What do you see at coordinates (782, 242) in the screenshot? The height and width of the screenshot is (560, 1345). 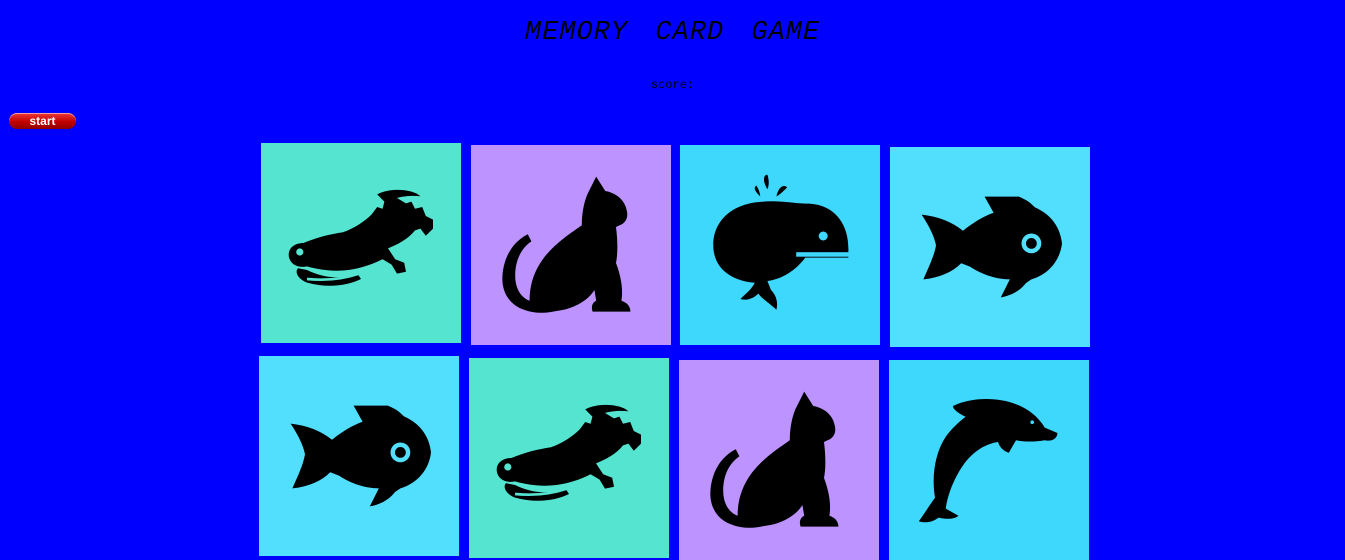 I see `whale-icon` at bounding box center [782, 242].